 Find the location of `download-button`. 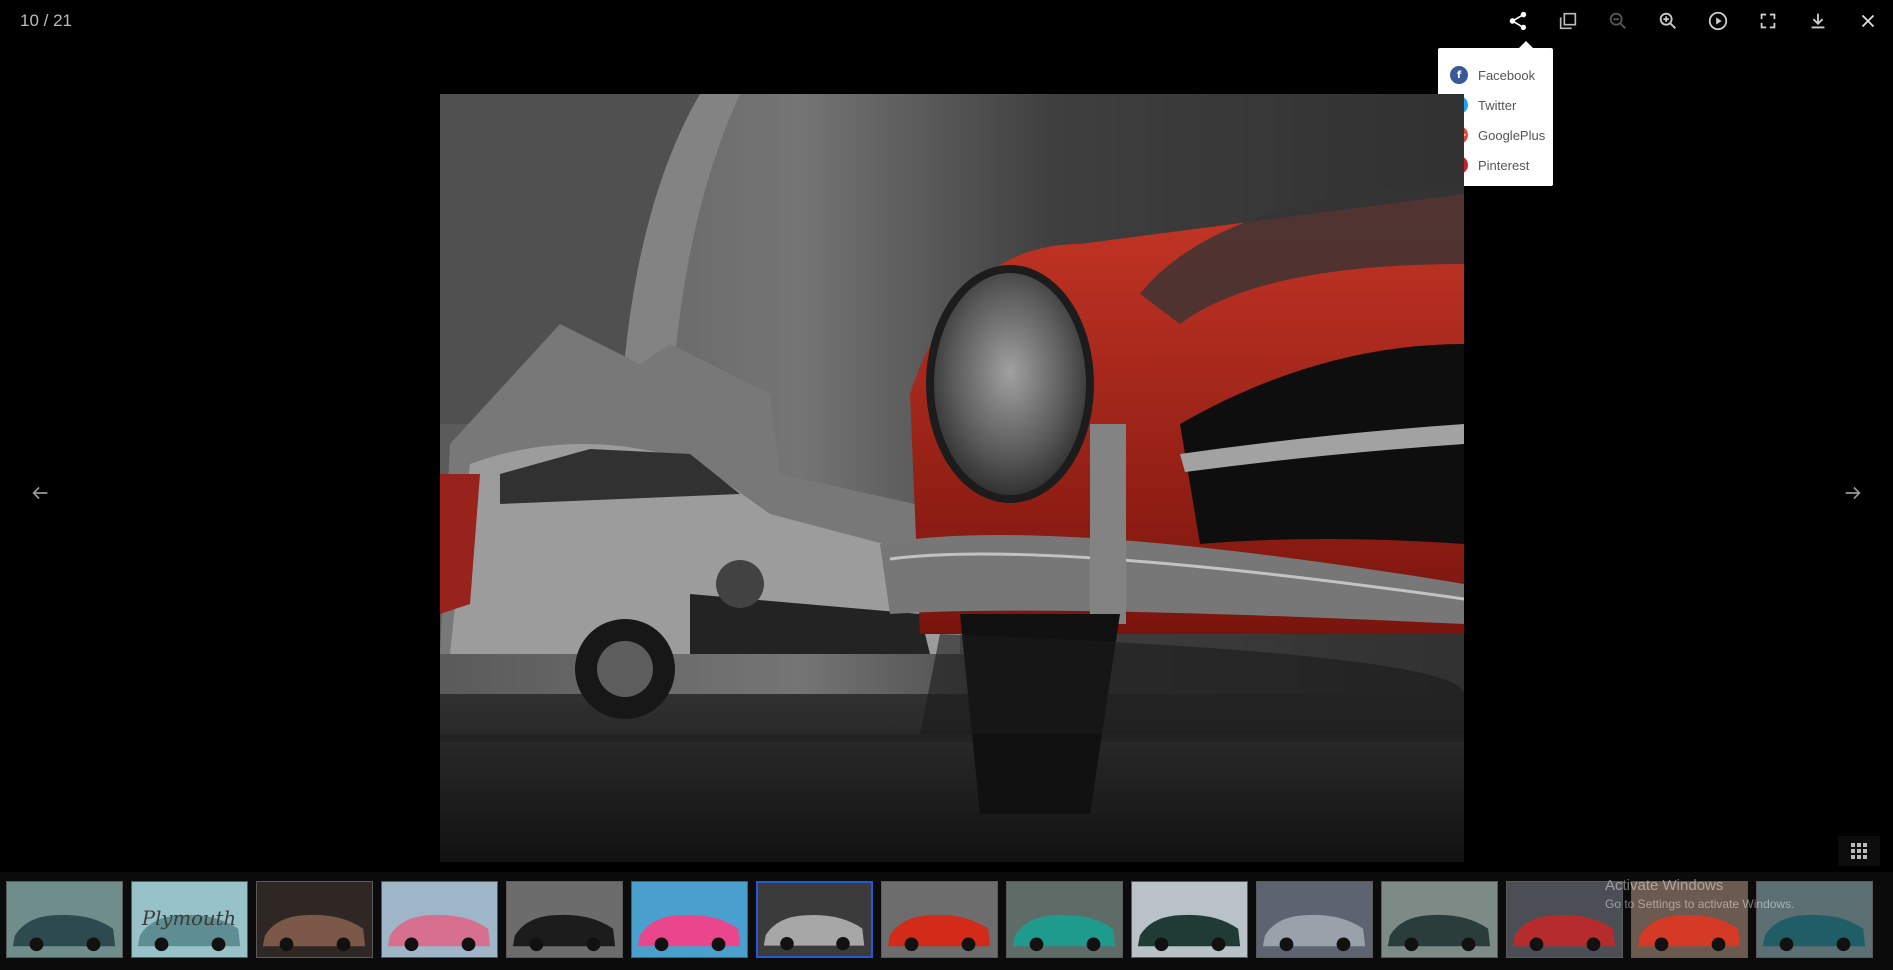

download-button is located at coordinates (1818, 21).